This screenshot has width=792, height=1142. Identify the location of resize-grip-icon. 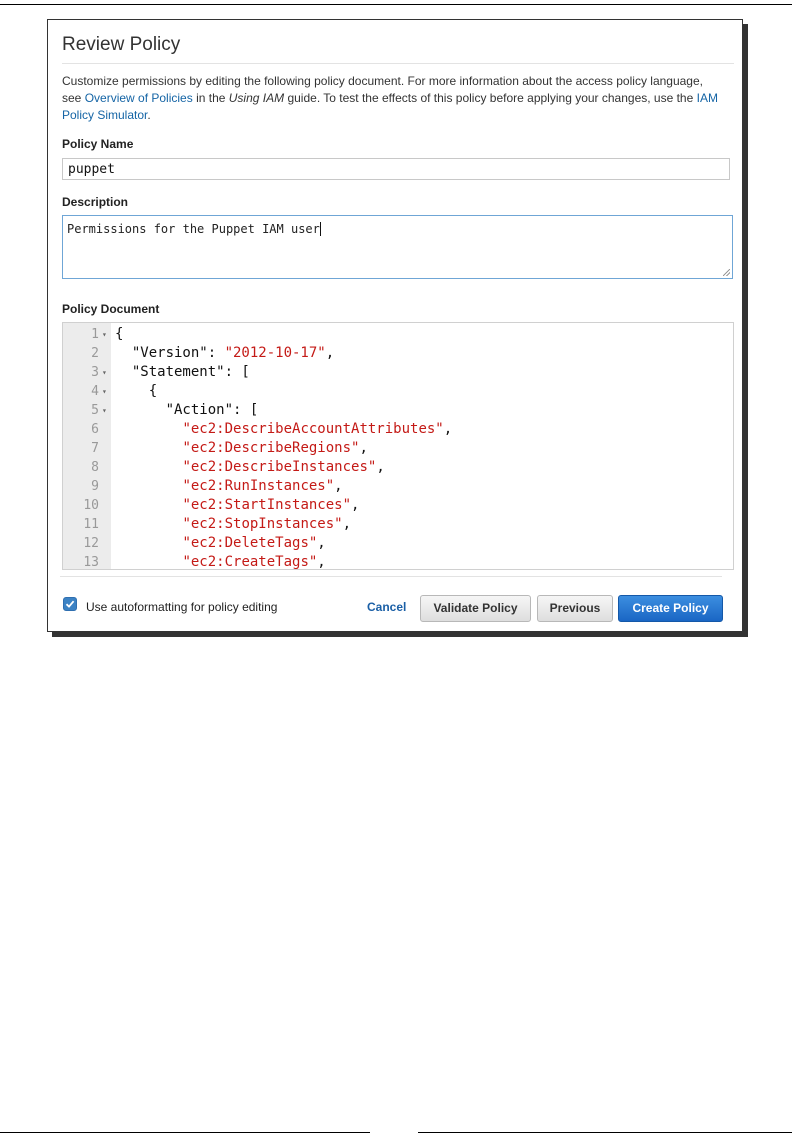
(726, 272).